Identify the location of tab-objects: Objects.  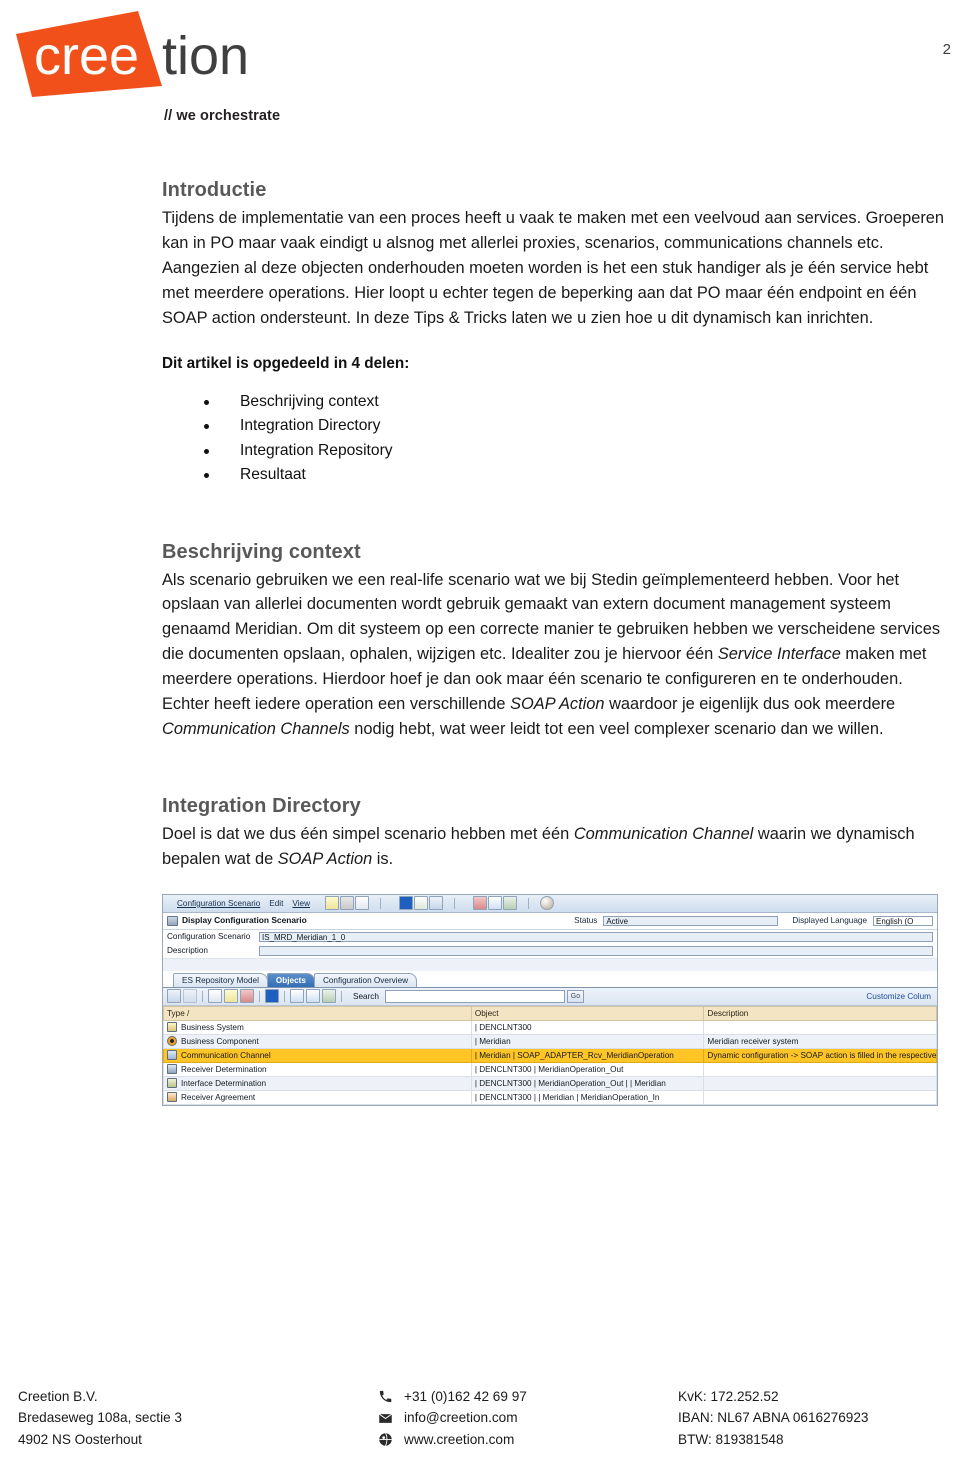
(290, 979).